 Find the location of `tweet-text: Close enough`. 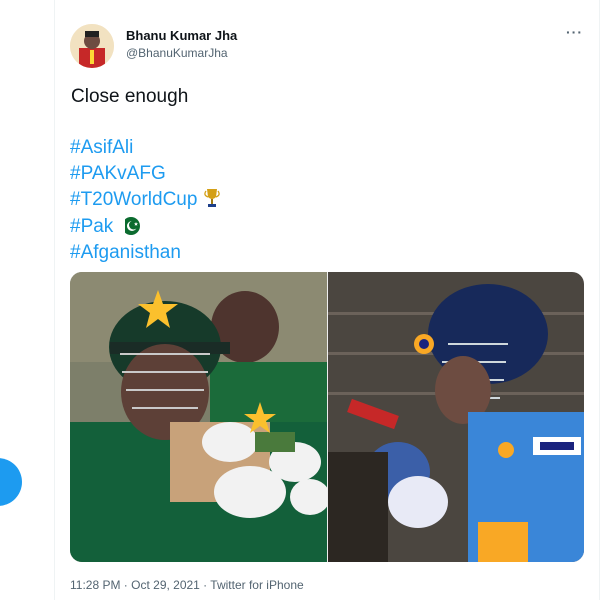

tweet-text: Close enough is located at coordinates (130, 96).